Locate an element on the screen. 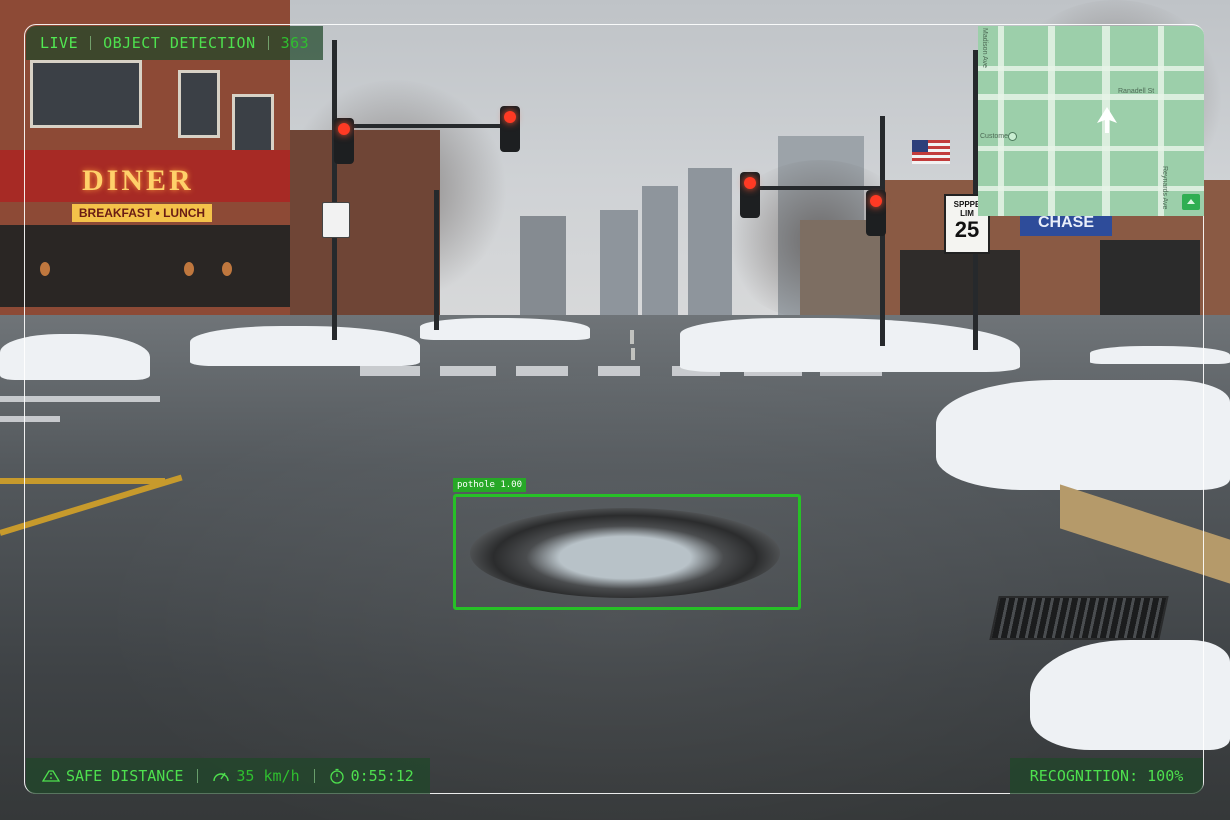  hud-status-bar: LIVE OBJECT DETECTION 363 is located at coordinates (175, 43).